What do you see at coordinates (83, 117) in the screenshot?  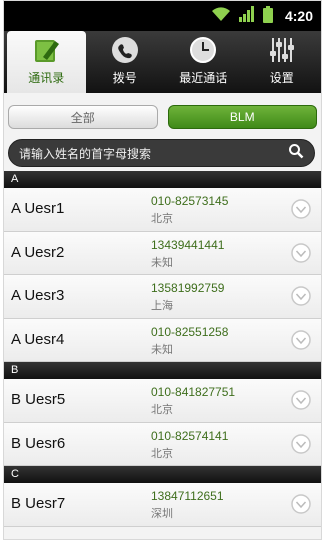 I see `filter-all-button: 全部` at bounding box center [83, 117].